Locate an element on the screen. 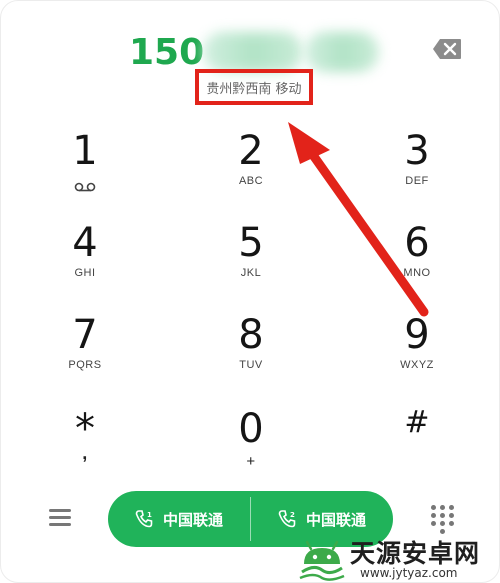 This screenshot has height=583, width=500. key-hash: # is located at coordinates (417, 440).